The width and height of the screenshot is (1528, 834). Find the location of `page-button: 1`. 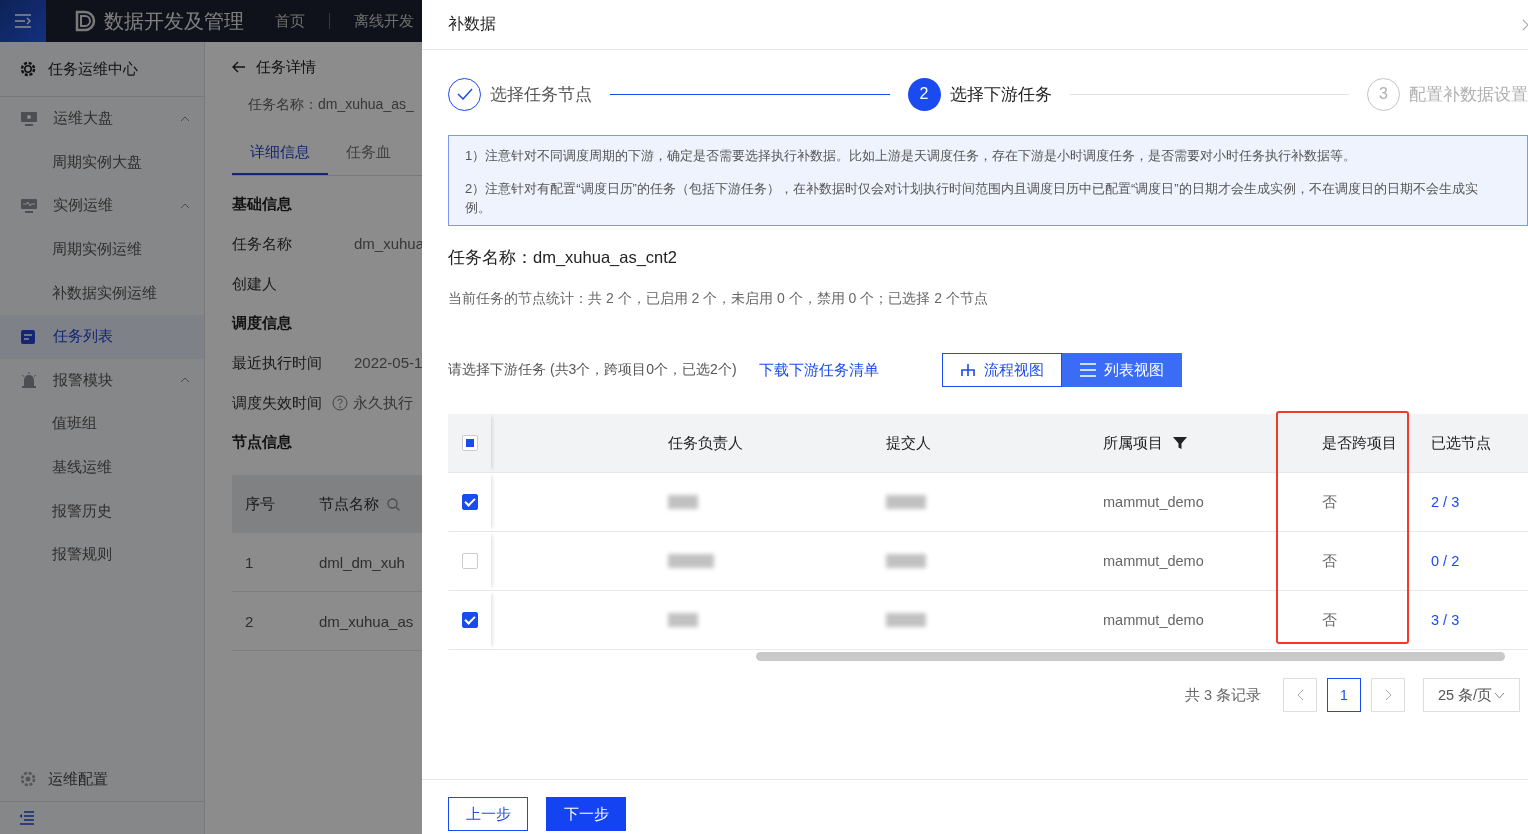

page-button: 1 is located at coordinates (1344, 695).